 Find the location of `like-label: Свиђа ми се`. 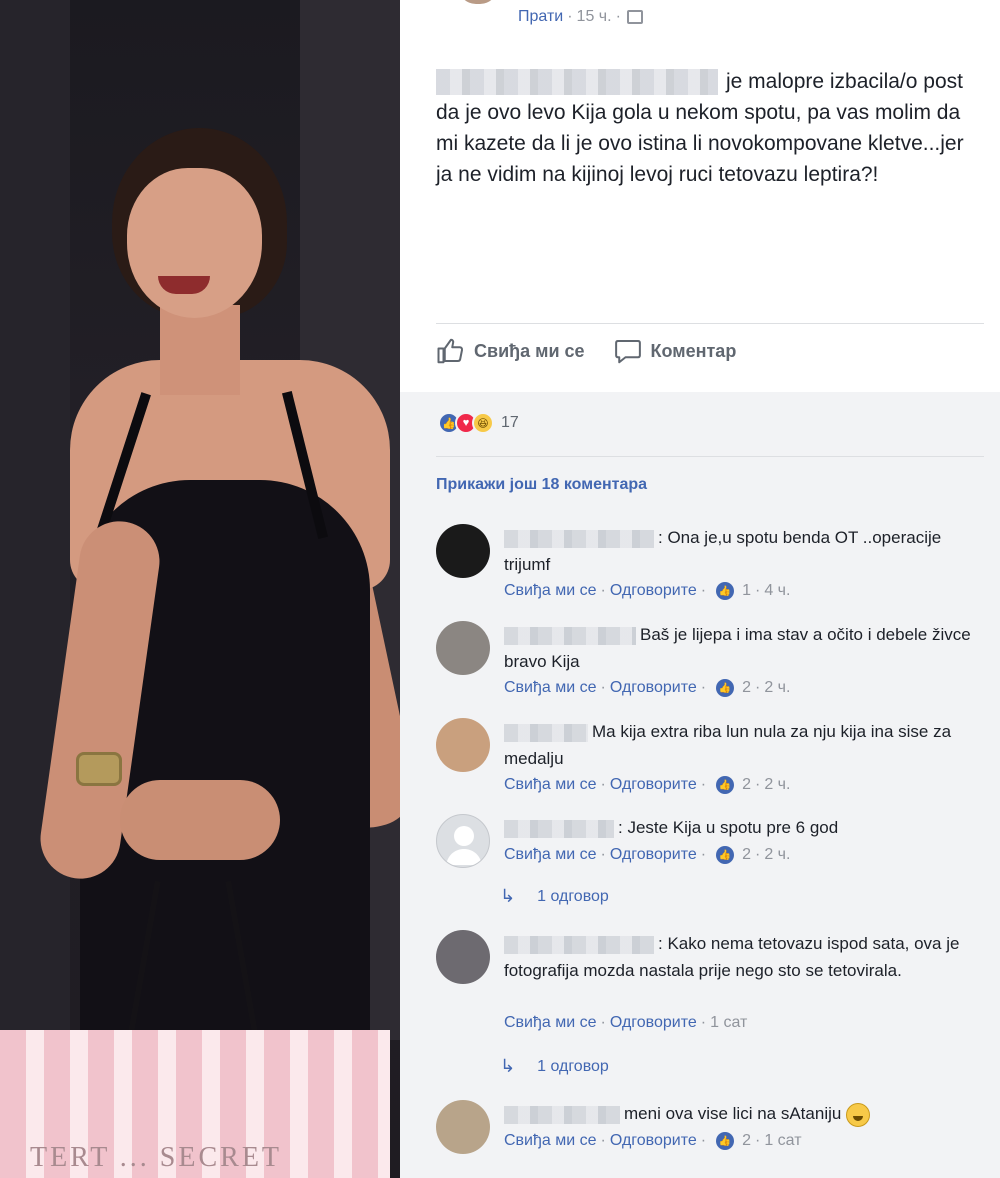

like-label: Свиђа ми се is located at coordinates (529, 350).